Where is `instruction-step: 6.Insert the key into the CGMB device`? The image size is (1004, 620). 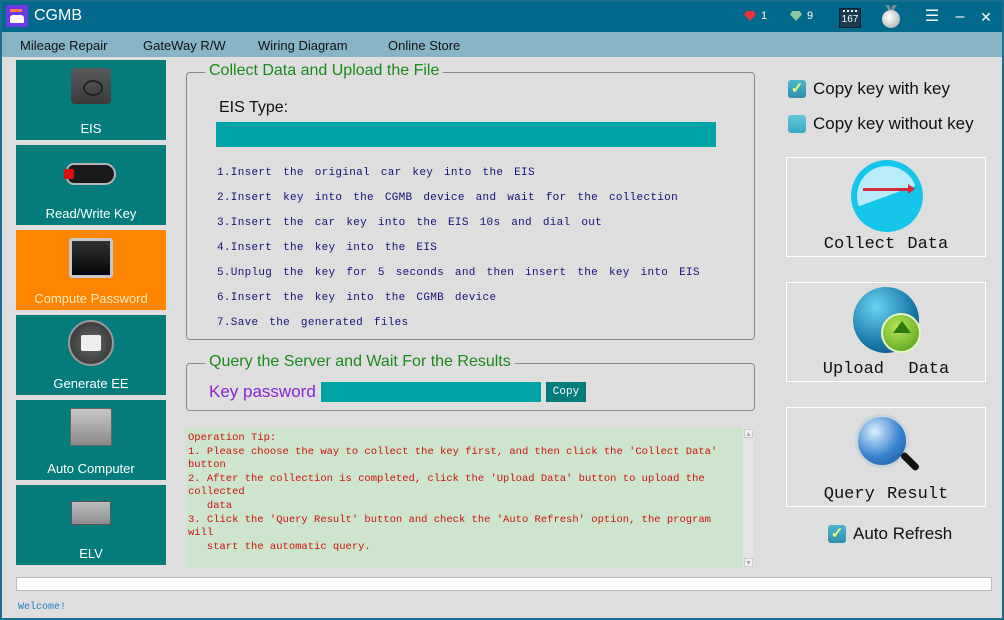
instruction-step: 6.Insert the key into the CGMB device is located at coordinates (357, 298).